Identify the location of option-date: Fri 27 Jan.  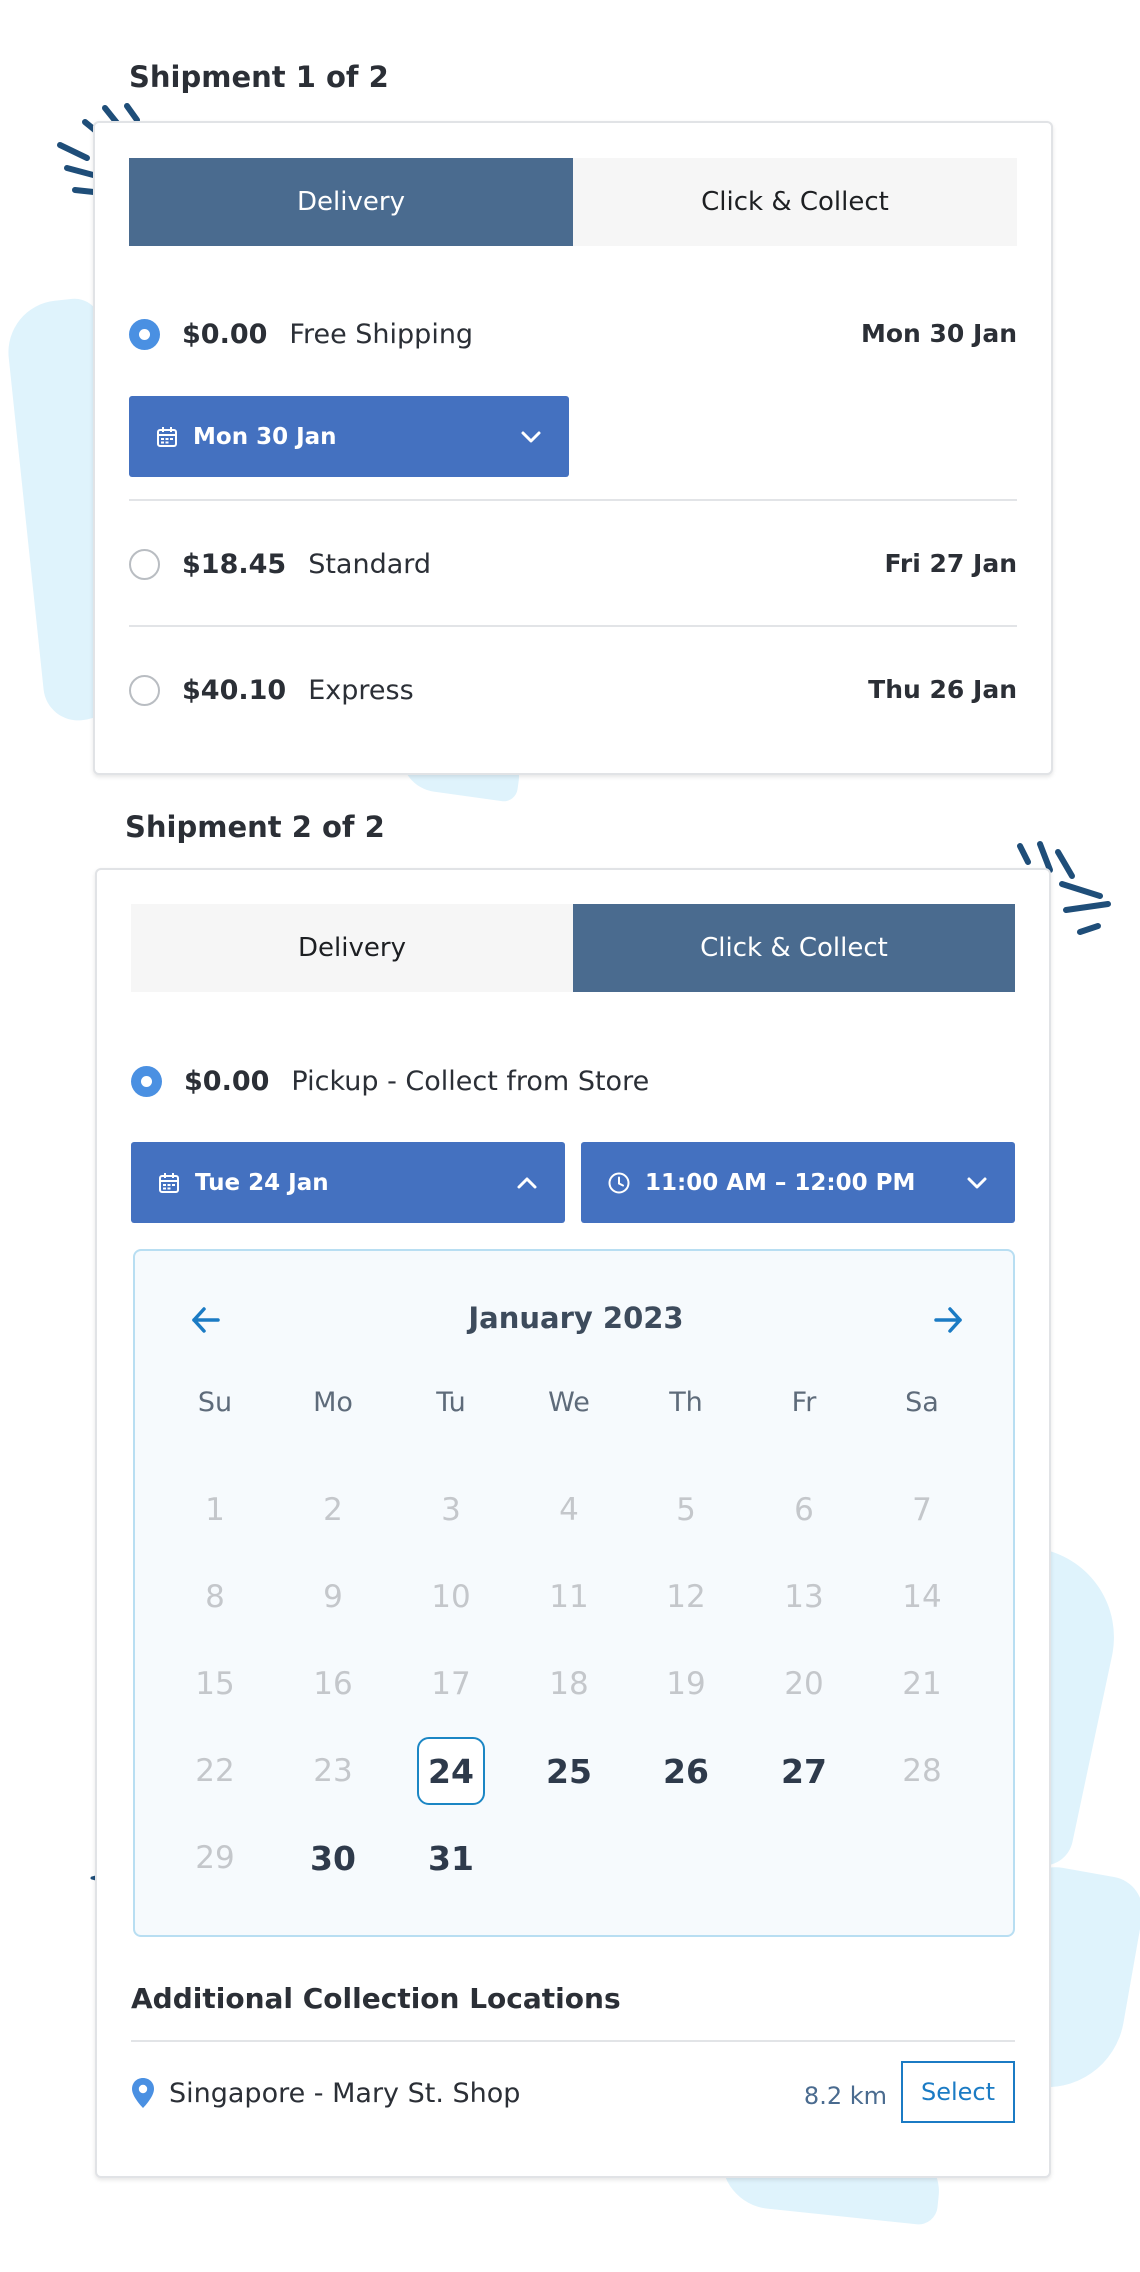
(950, 563).